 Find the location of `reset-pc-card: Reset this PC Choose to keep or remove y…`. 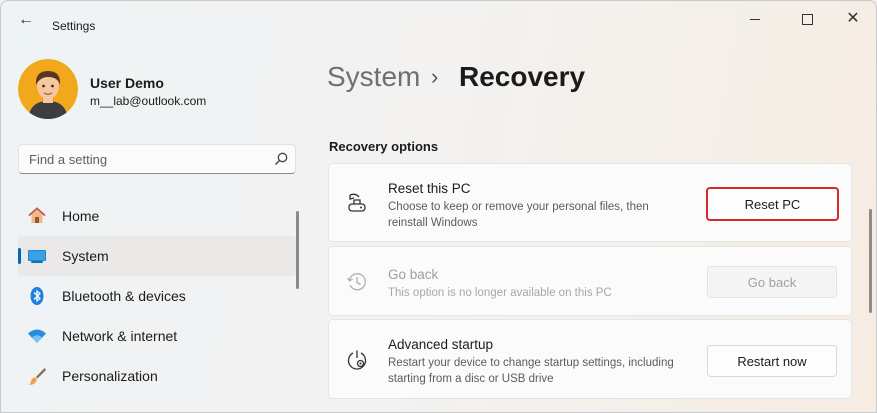

reset-pc-card: Reset this PC Choose to keep or remove y… is located at coordinates (590, 202).